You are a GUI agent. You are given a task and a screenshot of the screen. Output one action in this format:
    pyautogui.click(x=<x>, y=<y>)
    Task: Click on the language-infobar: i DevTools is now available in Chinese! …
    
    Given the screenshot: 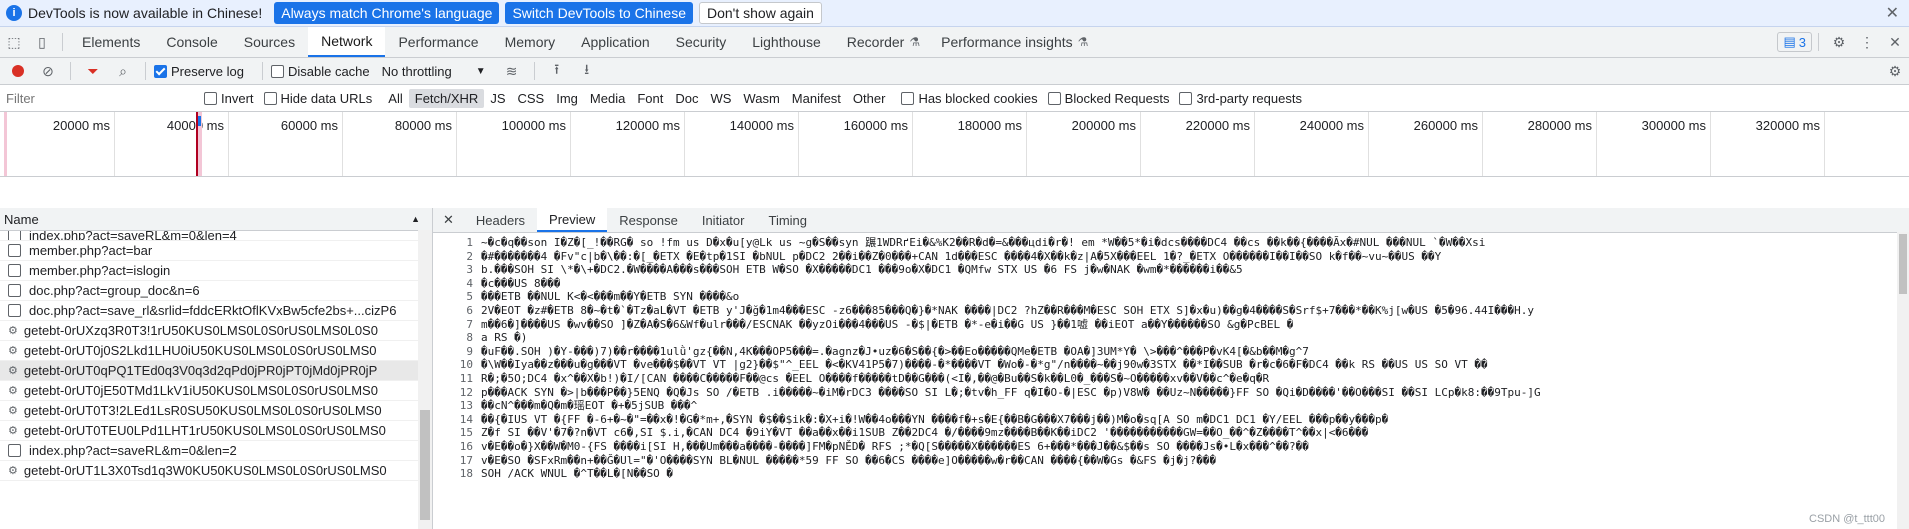 What is the action you would take?
    pyautogui.click(x=954, y=13)
    